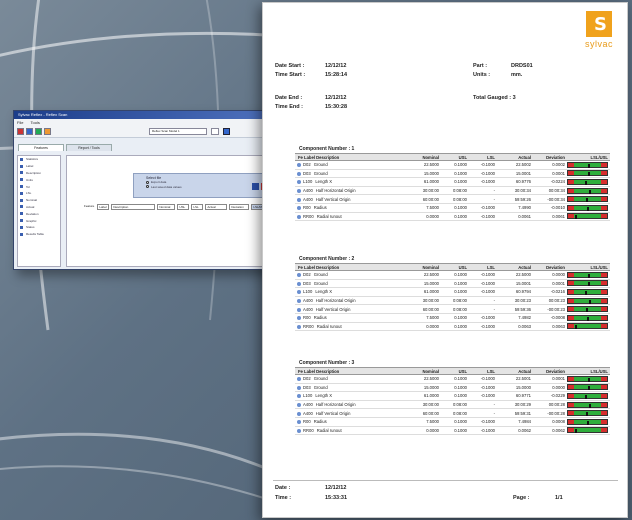  I want to click on nominal-cell: 15.0000, so click(424, 388).